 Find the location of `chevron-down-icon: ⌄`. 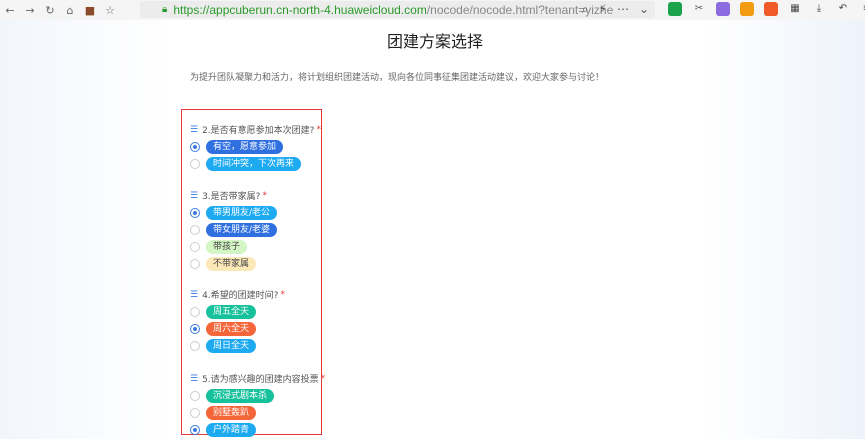

chevron-down-icon: ⌄ is located at coordinates (644, 9).